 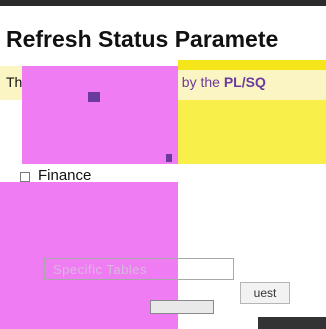 What do you see at coordinates (100, 115) in the screenshot?
I see `magenta-overlay-top` at bounding box center [100, 115].